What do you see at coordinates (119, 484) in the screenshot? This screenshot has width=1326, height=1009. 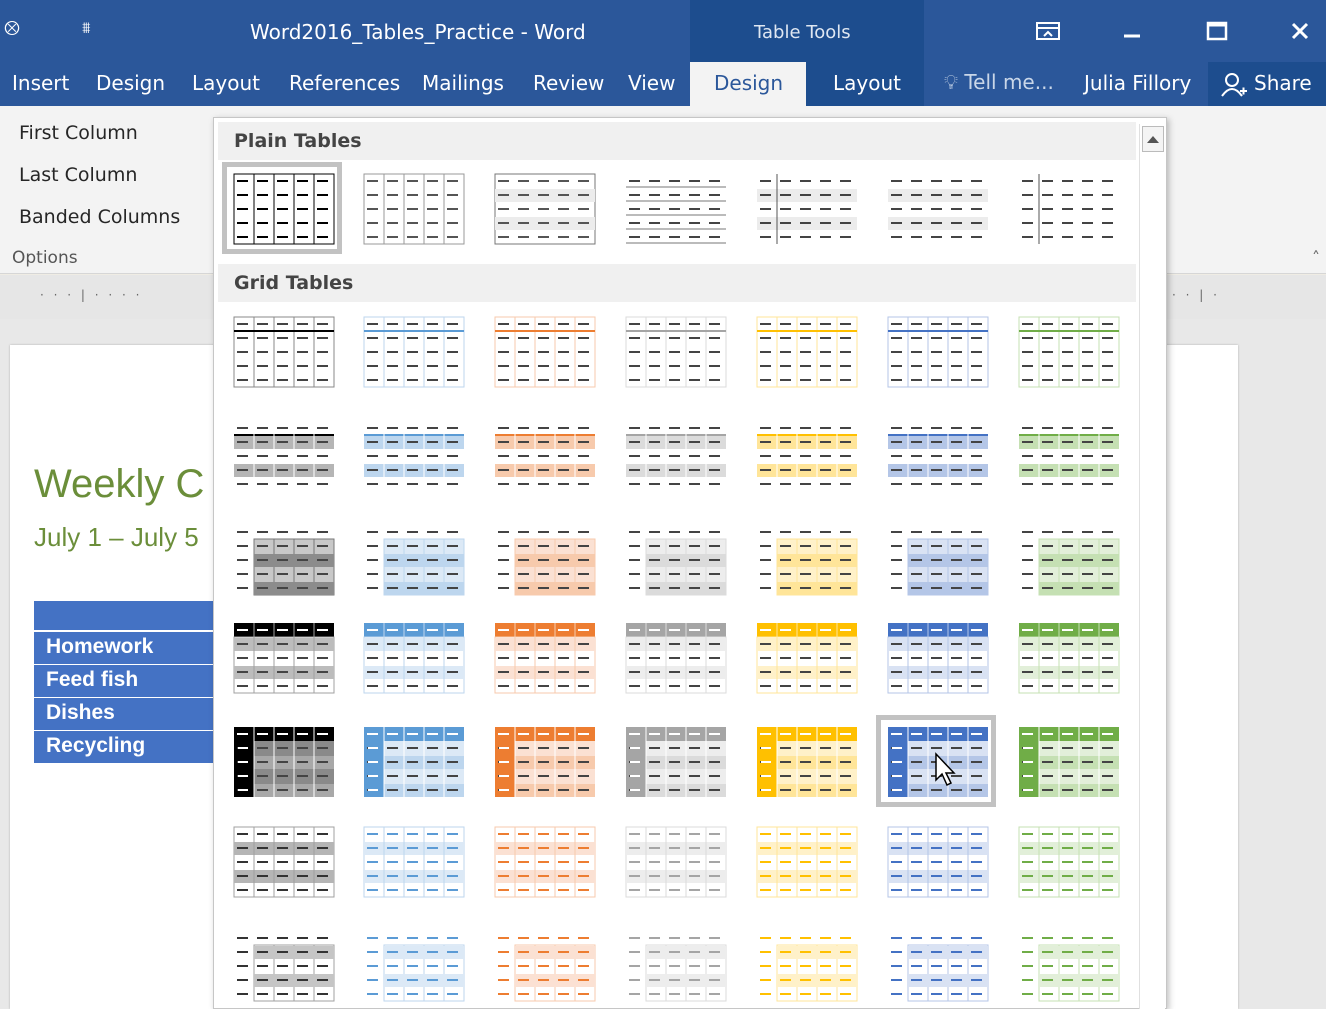 I see `document-heading: Weekly C` at bounding box center [119, 484].